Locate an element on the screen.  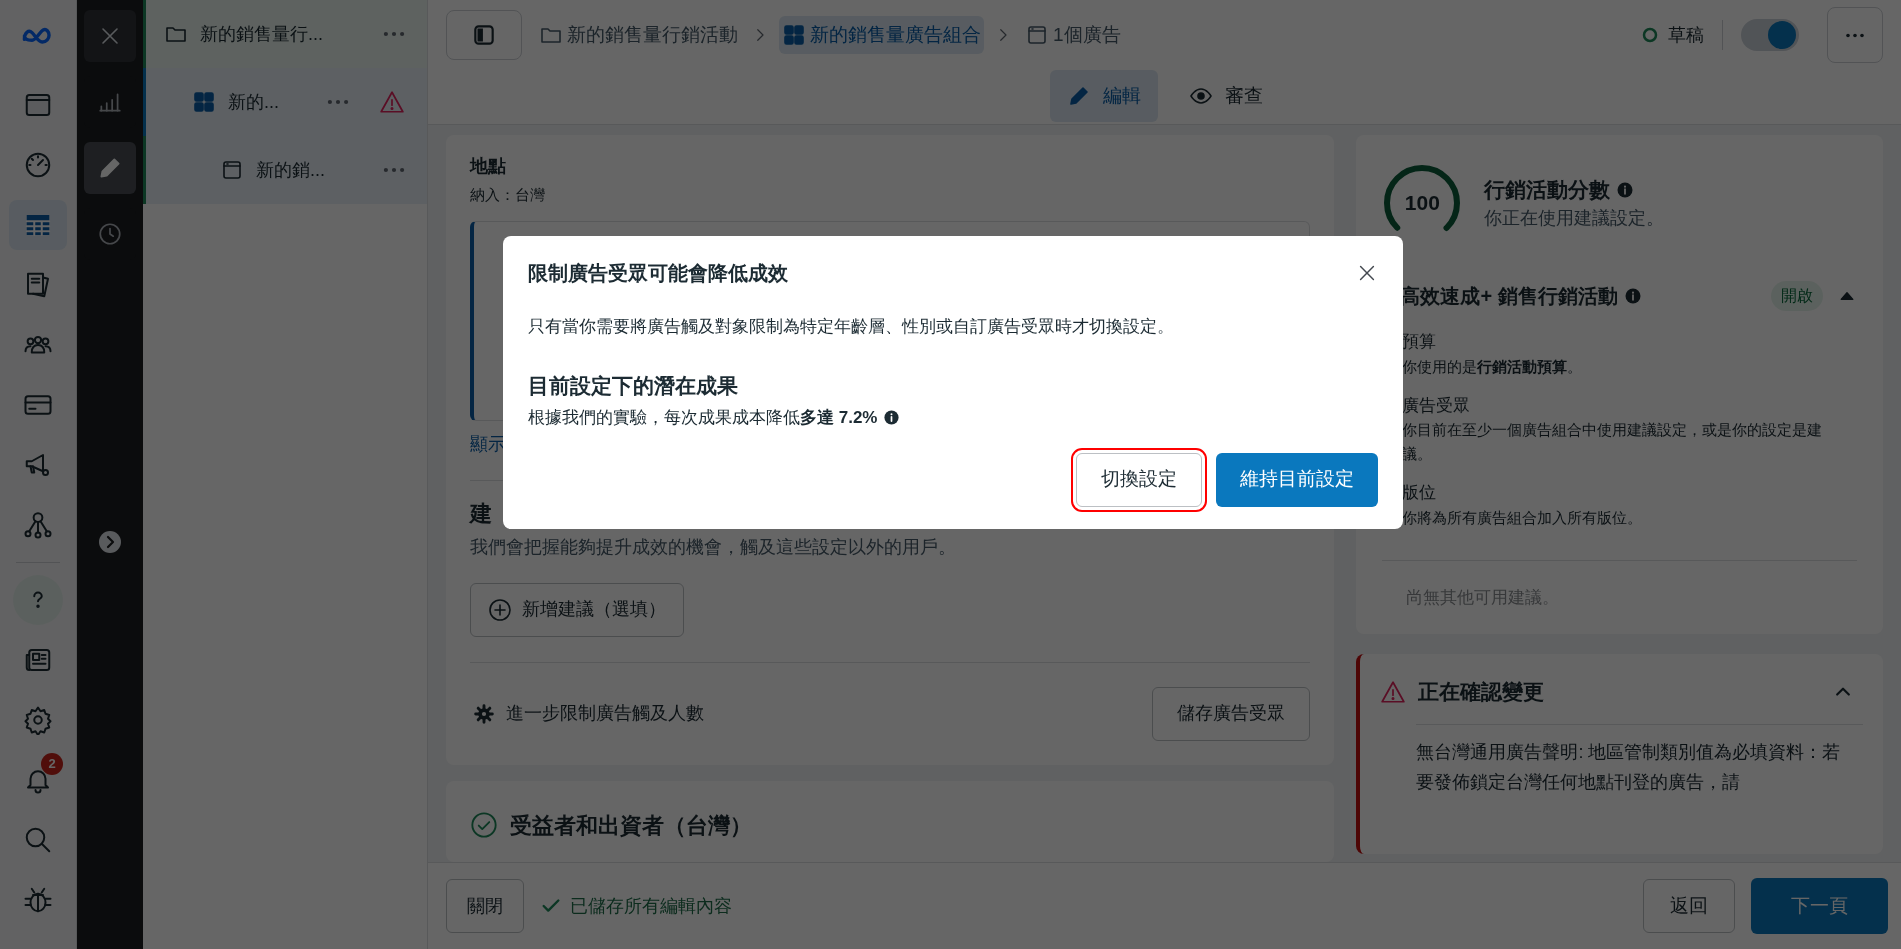
dialog-message: 只有當你需要將廣告觸及對象限制為特定年齡層、性別或自訂廣告受眾時才切換設定。 is located at coordinates (851, 327).